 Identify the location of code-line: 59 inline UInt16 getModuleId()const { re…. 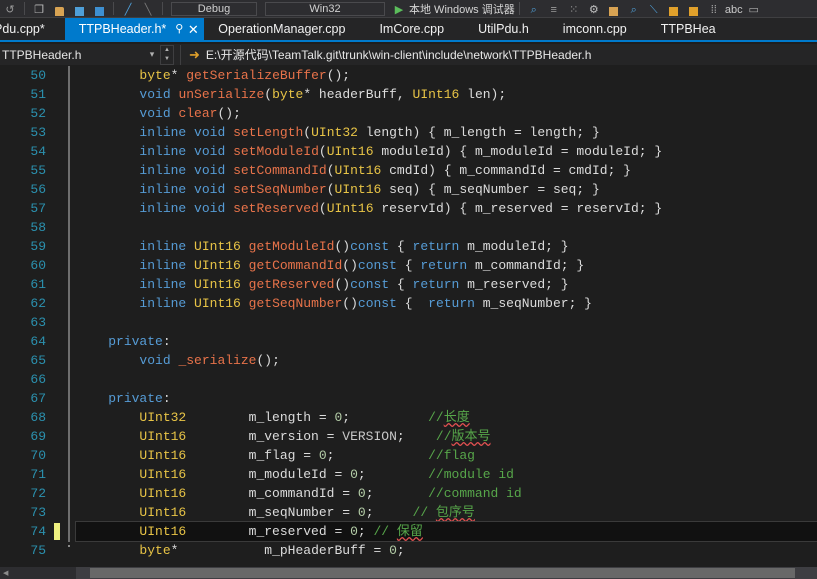
(408, 246).